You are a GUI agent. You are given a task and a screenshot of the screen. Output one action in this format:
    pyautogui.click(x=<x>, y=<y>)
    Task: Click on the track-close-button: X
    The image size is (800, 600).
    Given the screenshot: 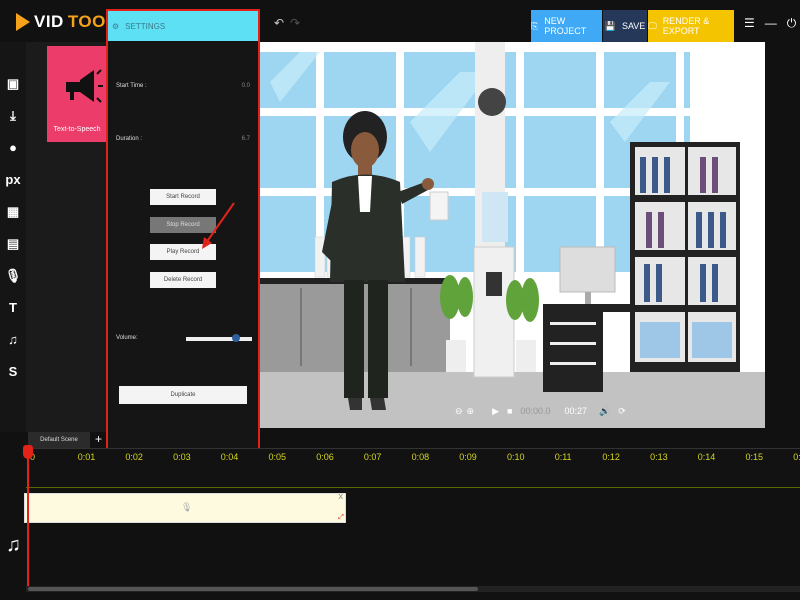 What is the action you would take?
    pyautogui.click(x=340, y=497)
    